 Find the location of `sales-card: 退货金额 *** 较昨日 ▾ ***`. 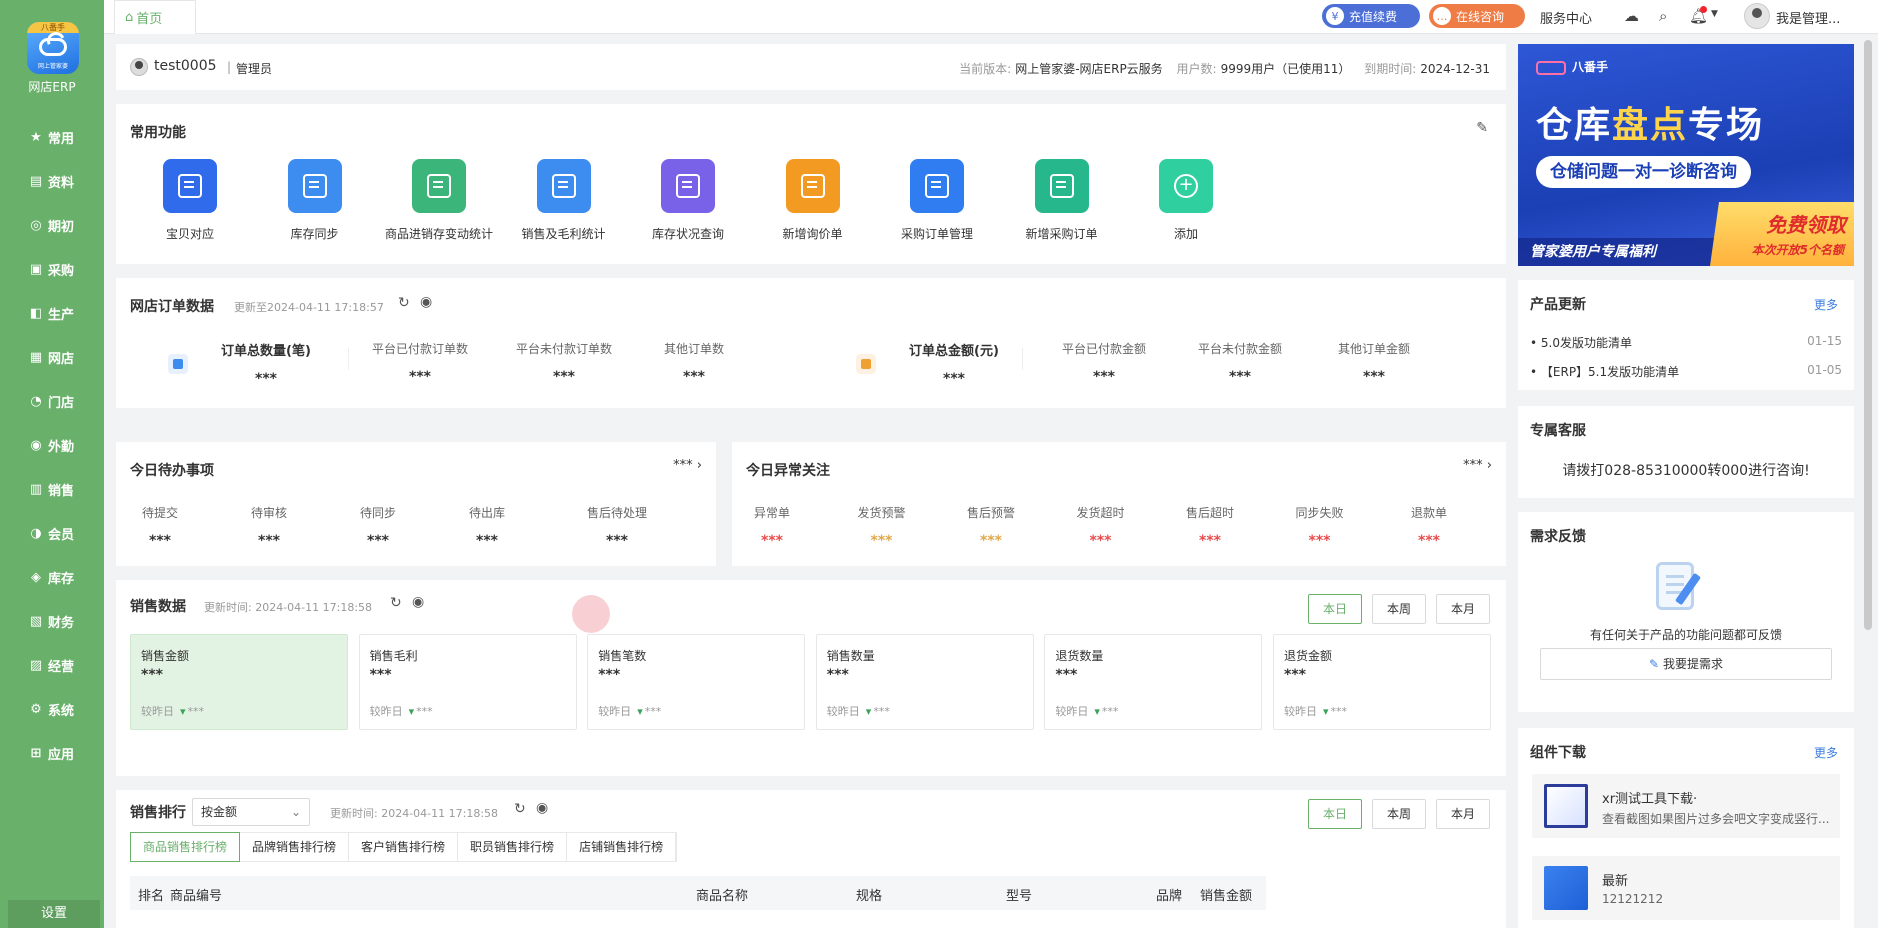

sales-card: 退货金额 *** 较昨日 ▾ *** is located at coordinates (1382, 682).